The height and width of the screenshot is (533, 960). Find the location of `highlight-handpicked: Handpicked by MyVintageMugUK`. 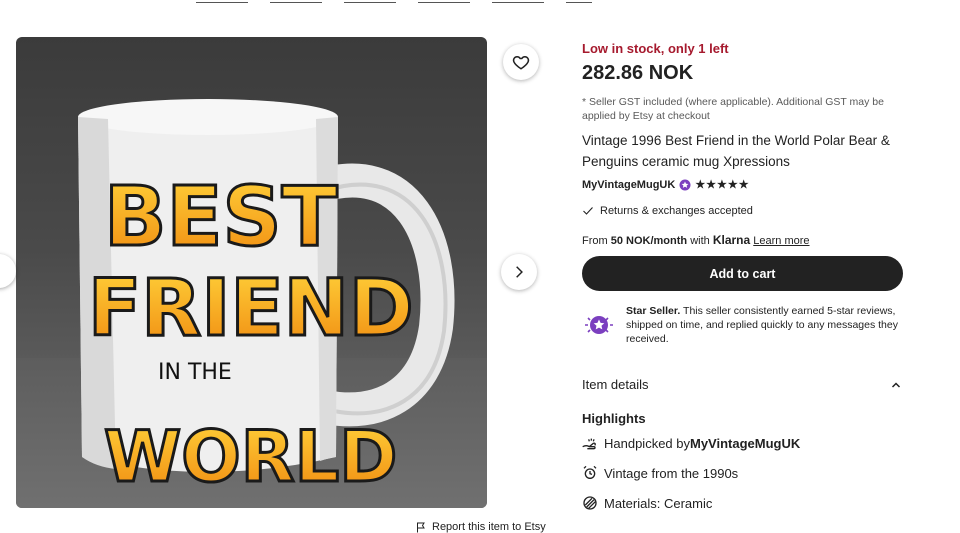

highlight-handpicked: Handpicked by MyVintageMugUK is located at coordinates (691, 443).